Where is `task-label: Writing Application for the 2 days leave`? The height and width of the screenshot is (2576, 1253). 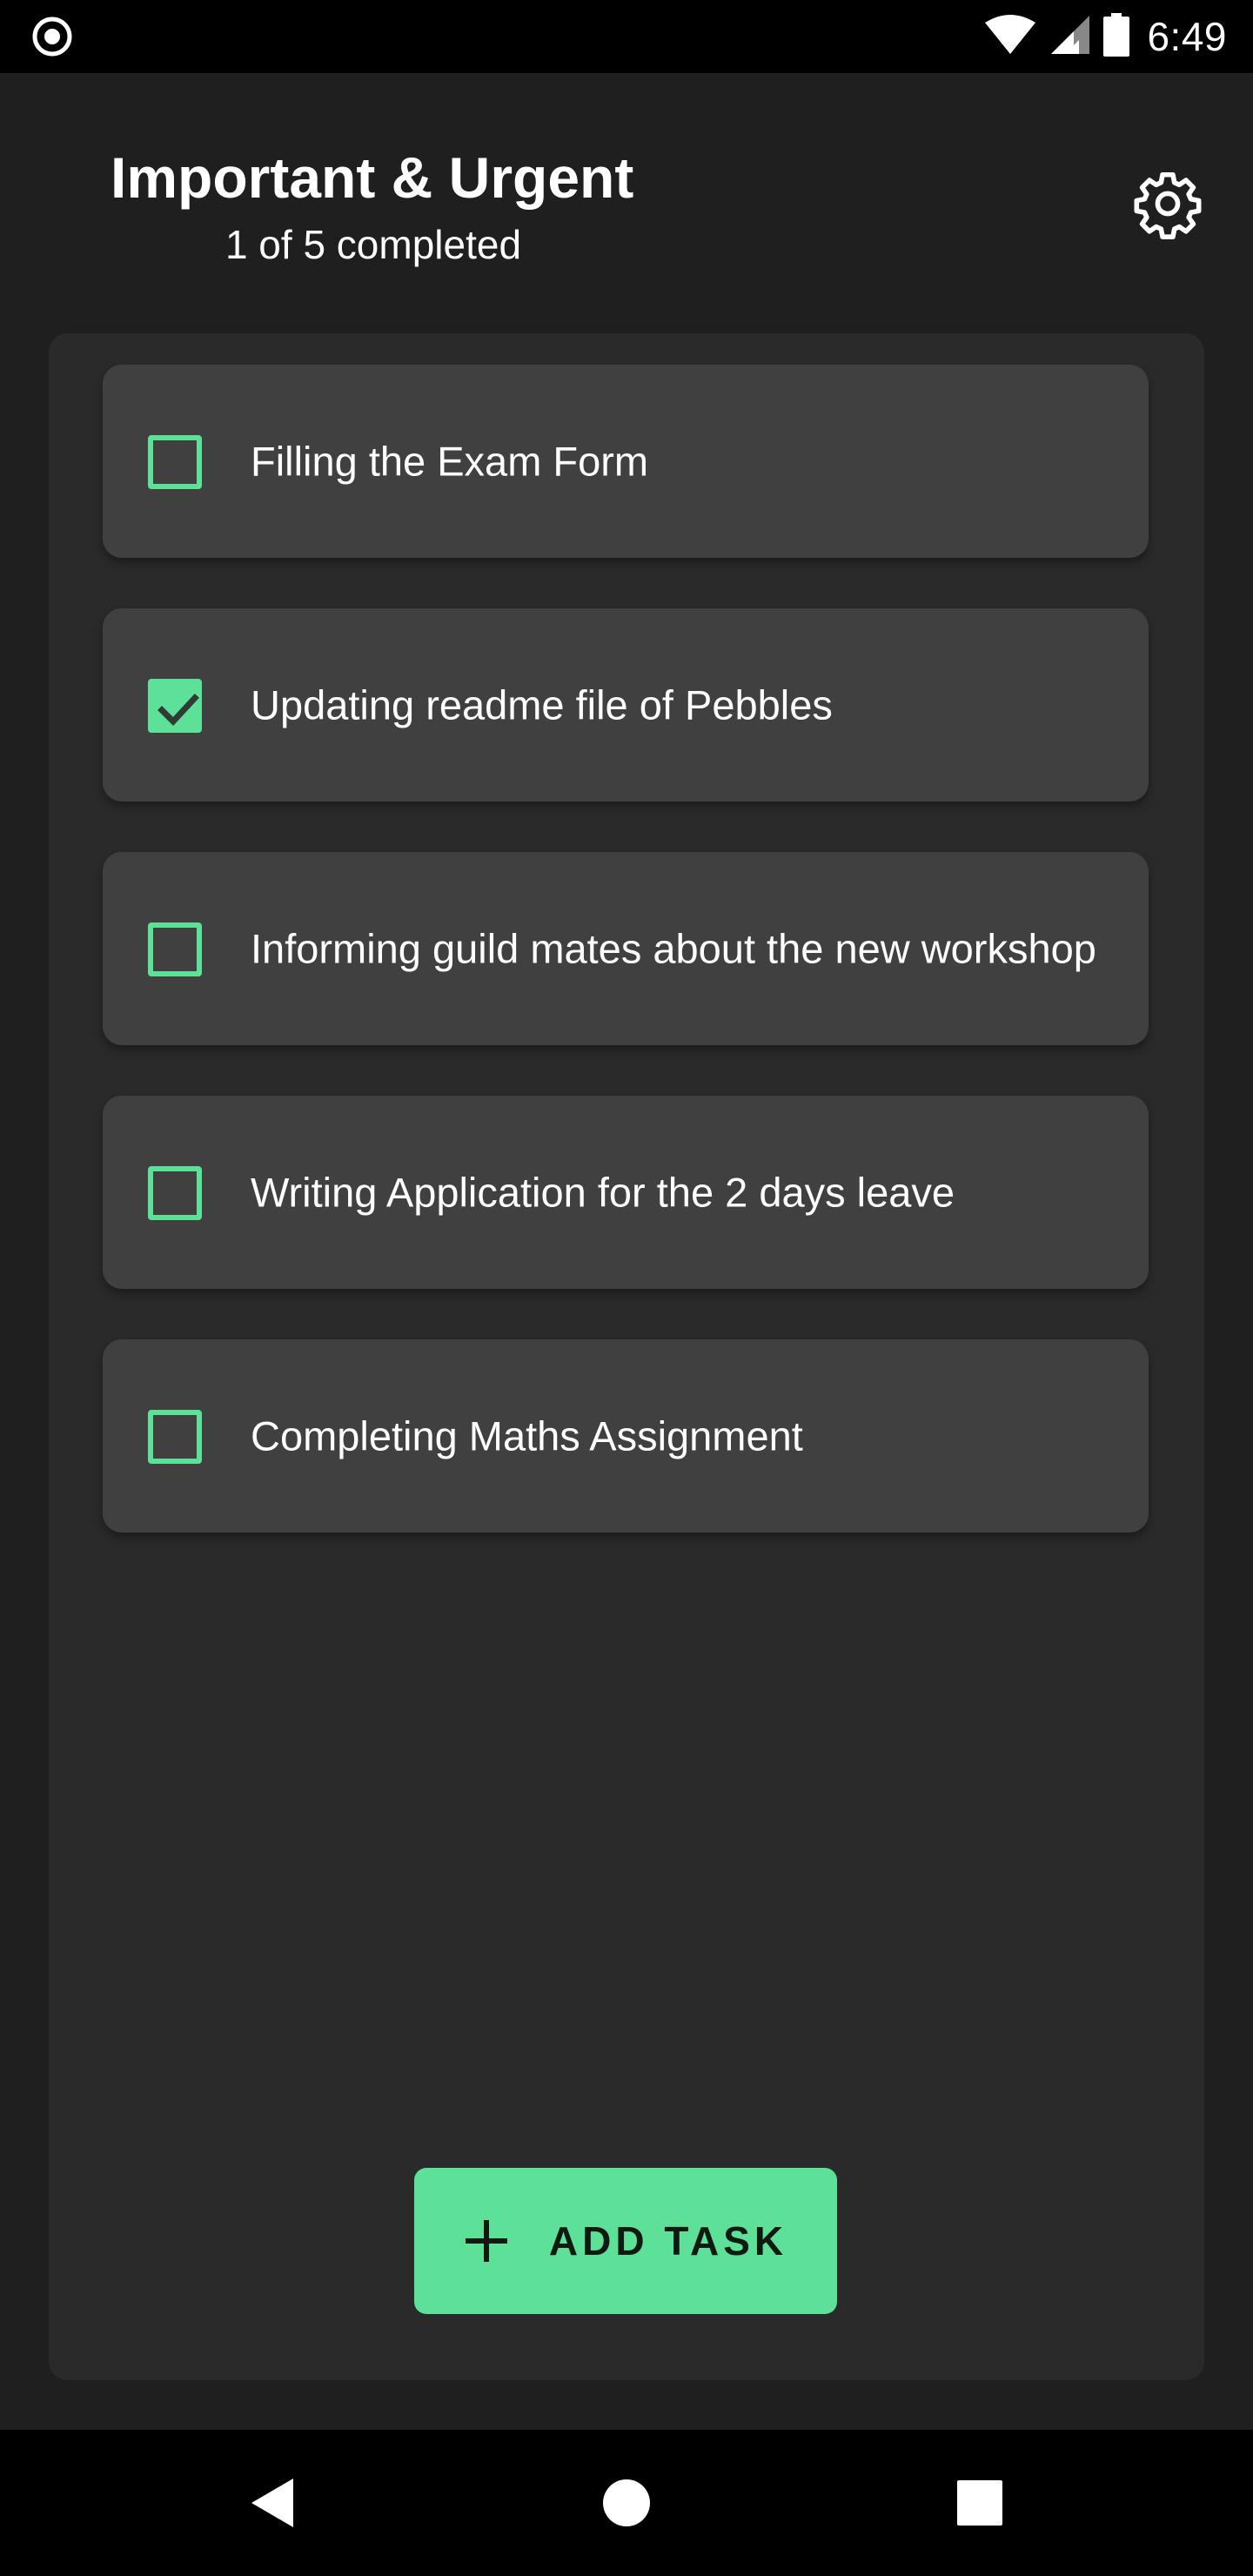 task-label: Writing Application for the 2 days leave is located at coordinates (603, 1192).